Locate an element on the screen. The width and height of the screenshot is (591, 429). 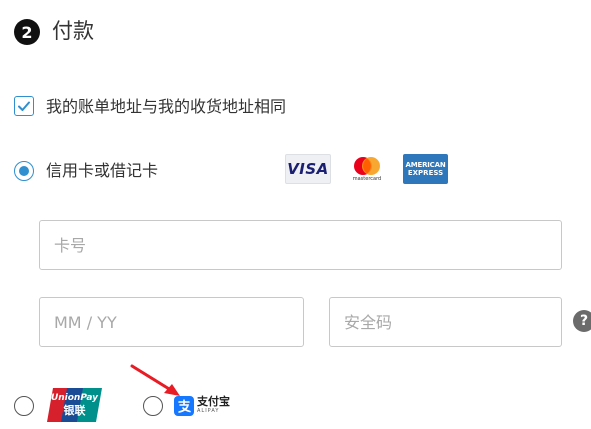
amex-logo-text-bottom: EXPRESS is located at coordinates (425, 173).